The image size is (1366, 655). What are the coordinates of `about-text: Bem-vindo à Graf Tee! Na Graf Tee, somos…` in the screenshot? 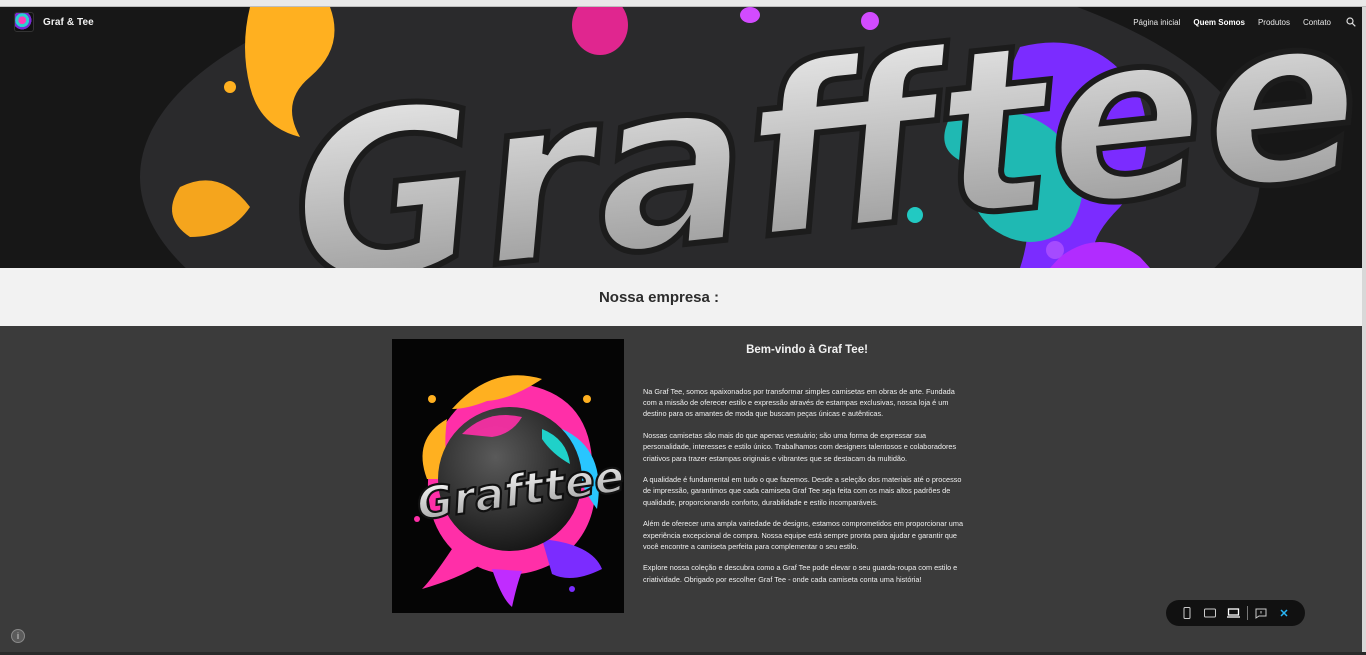 It's located at (805, 469).